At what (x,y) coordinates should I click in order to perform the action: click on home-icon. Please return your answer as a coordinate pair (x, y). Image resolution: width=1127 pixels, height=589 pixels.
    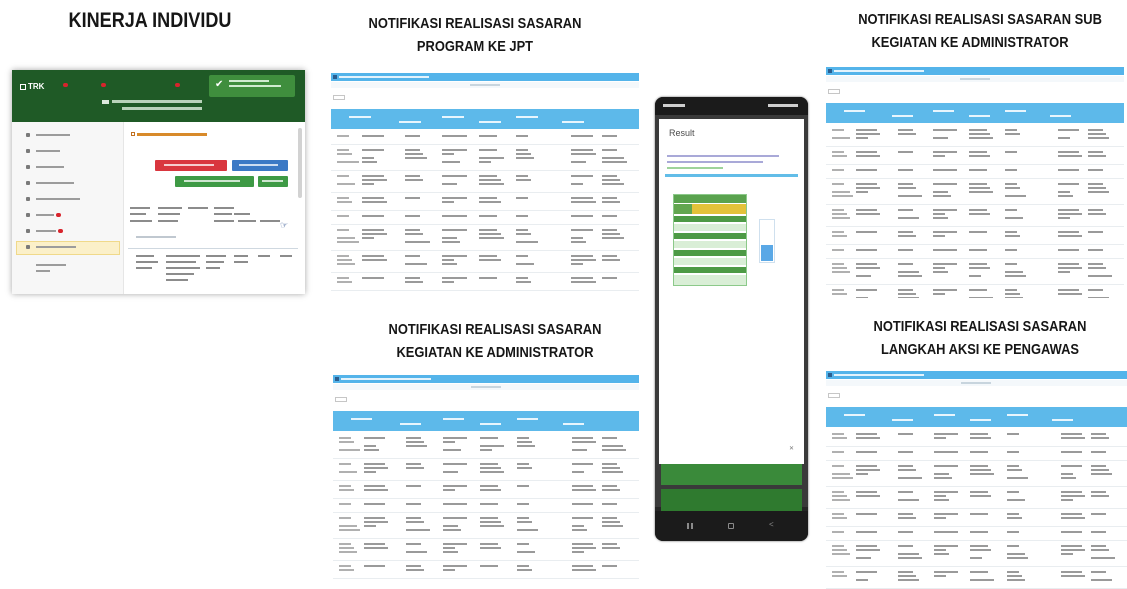
    Looking at the image, I should click on (731, 526).